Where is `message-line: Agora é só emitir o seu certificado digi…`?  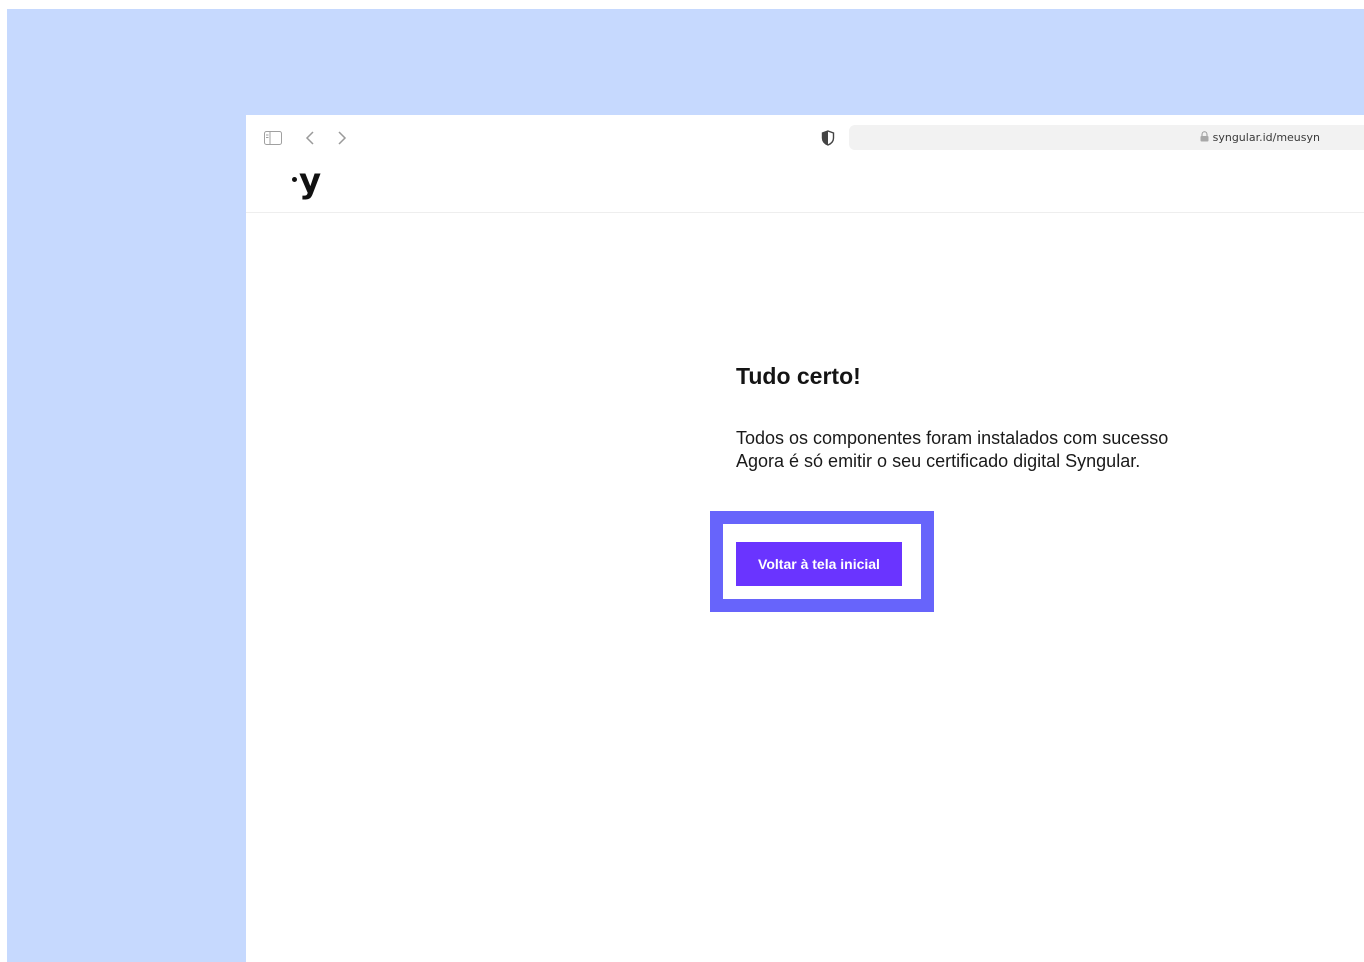
message-line: Agora é só emitir o seu certificado digi… is located at coordinates (938, 461).